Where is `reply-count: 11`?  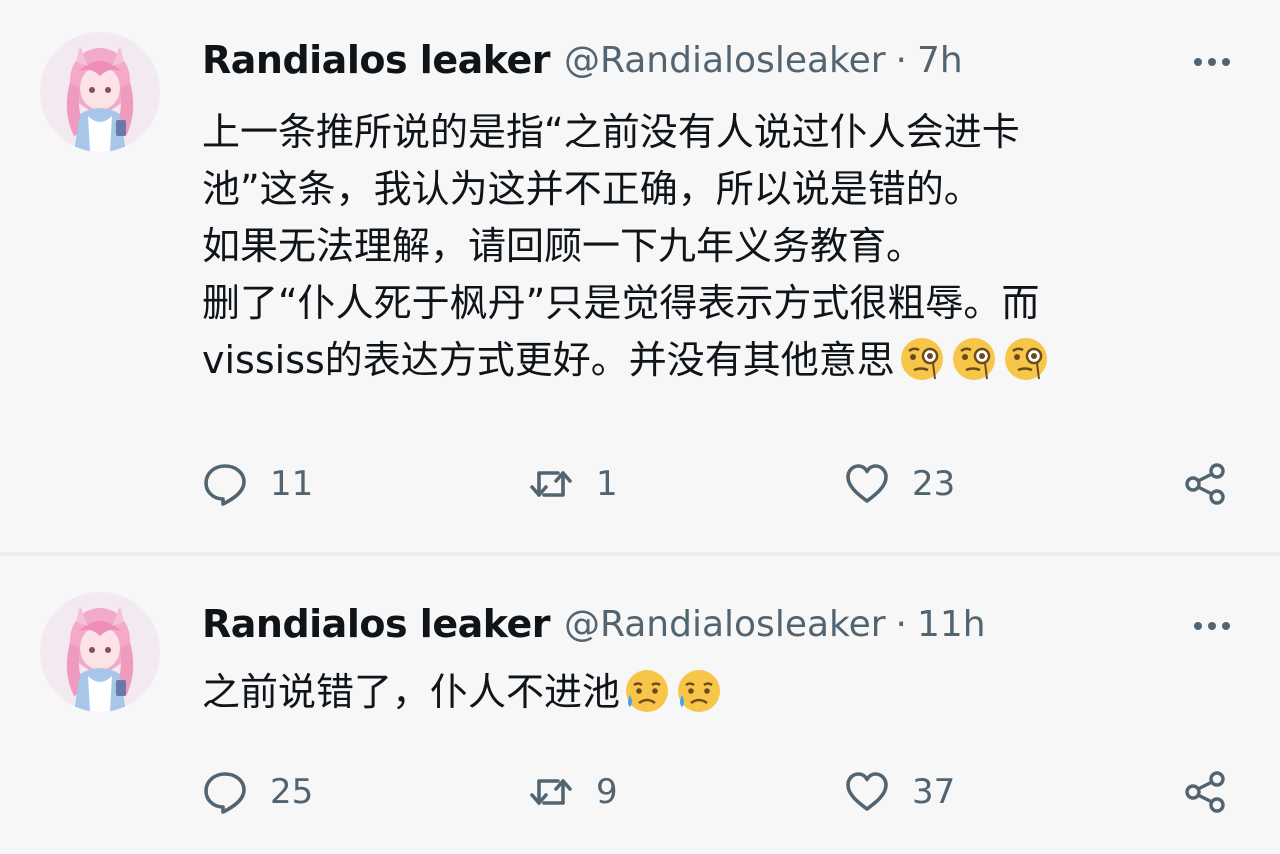
reply-count: 11 is located at coordinates (292, 484).